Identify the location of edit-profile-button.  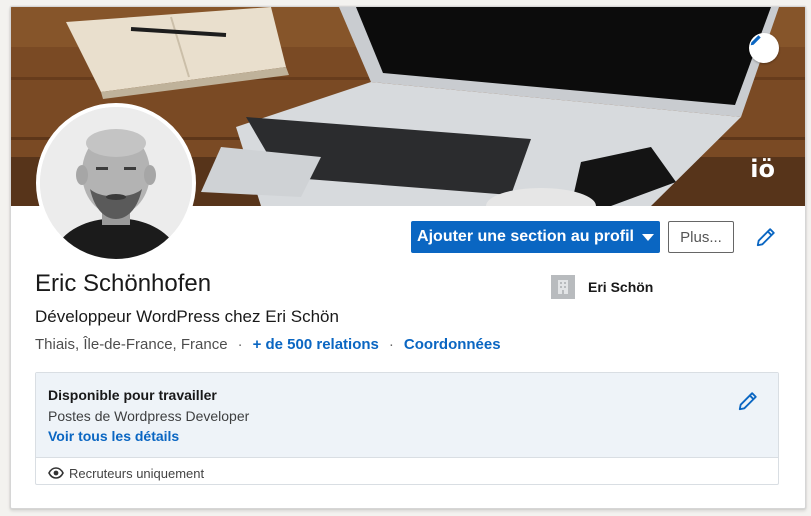
(766, 237).